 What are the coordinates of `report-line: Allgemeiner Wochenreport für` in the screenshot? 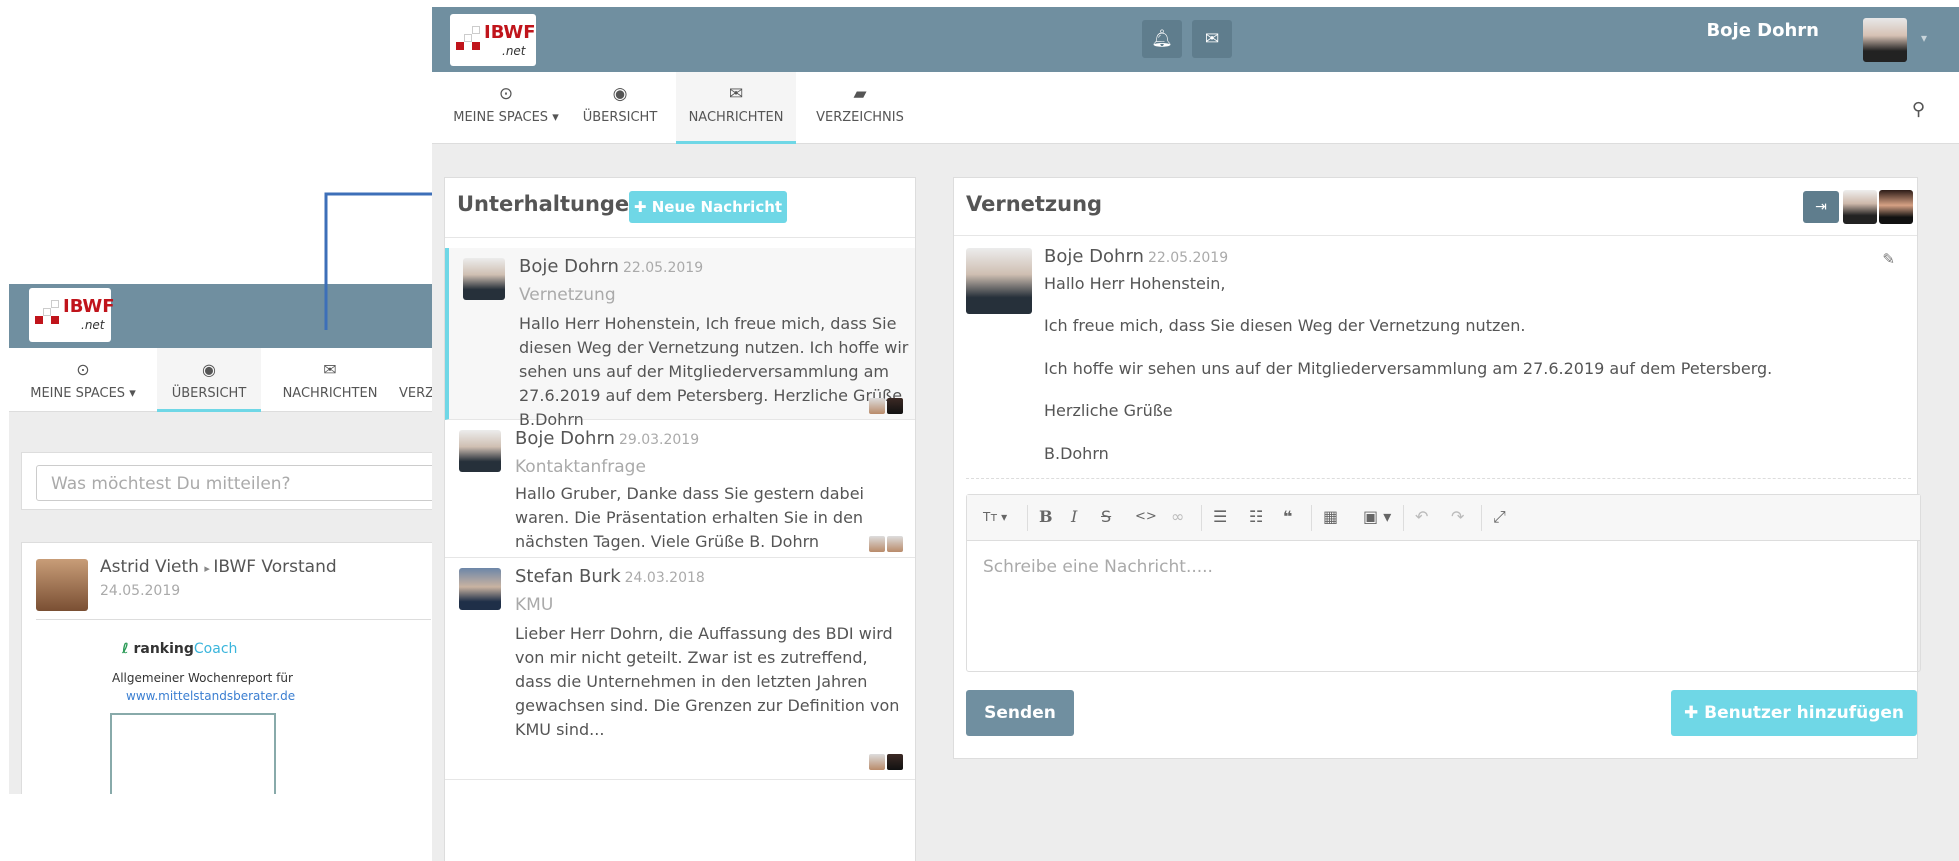 It's located at (202, 678).